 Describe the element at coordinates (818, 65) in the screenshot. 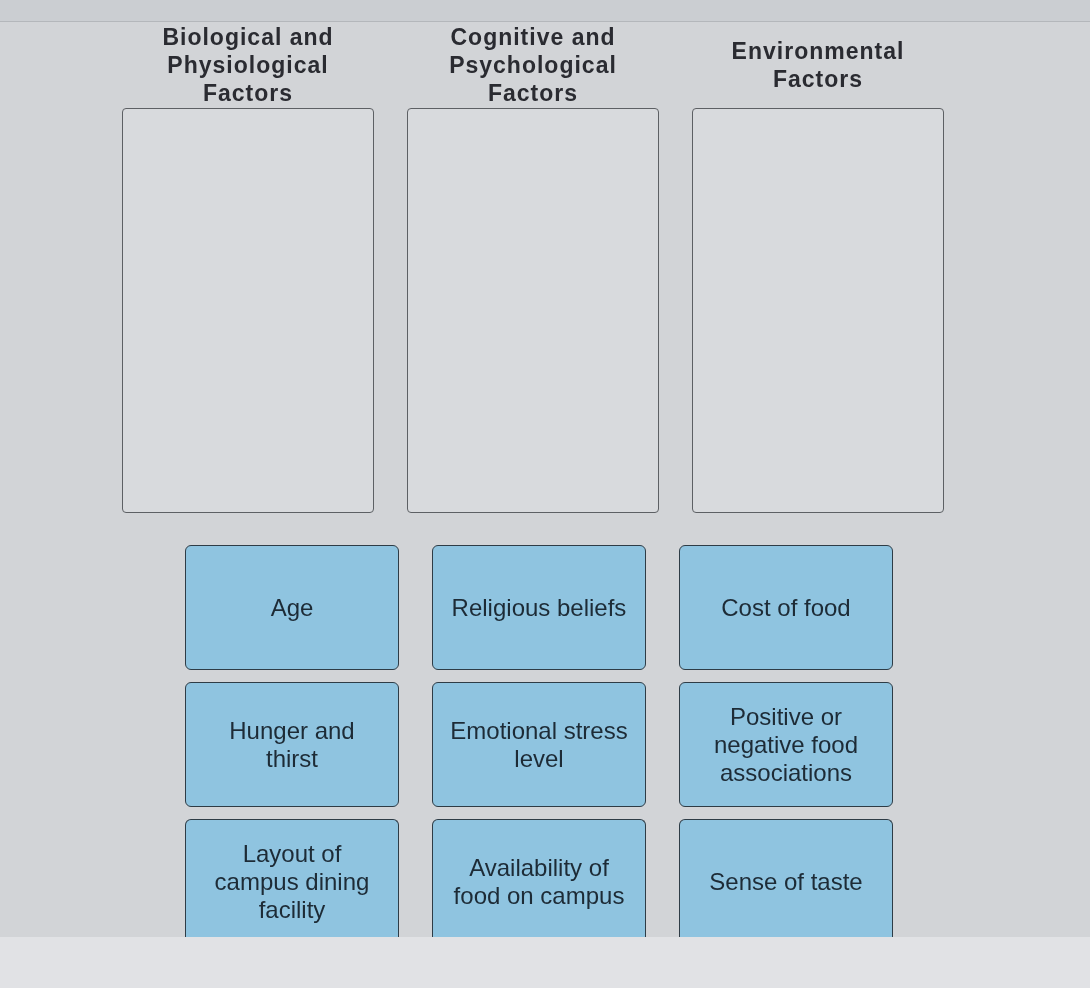

I see `category-heading: Environmental Factors` at that location.